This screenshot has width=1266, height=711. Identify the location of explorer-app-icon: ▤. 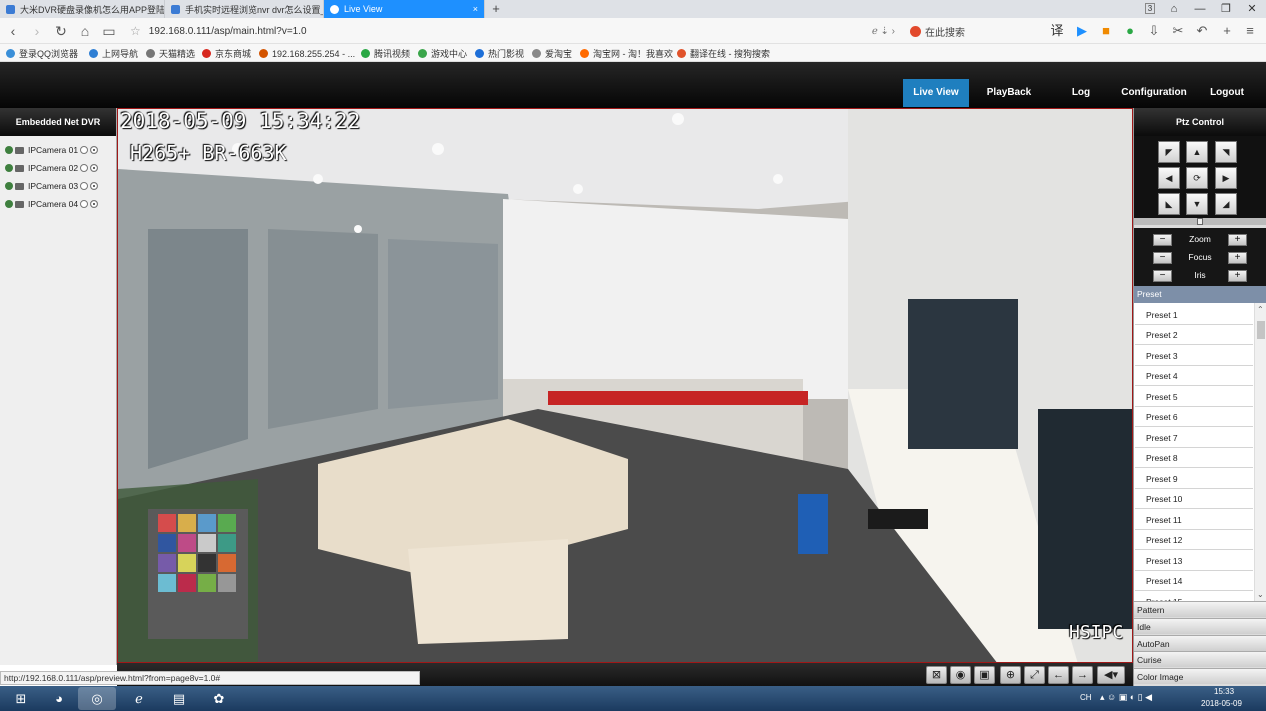
(179, 698).